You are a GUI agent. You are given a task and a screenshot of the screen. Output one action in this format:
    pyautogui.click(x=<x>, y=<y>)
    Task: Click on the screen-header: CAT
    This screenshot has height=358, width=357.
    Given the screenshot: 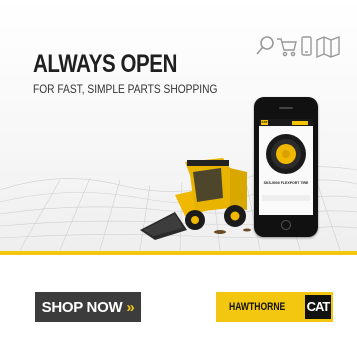 What is the action you would take?
    pyautogui.click(x=286, y=122)
    